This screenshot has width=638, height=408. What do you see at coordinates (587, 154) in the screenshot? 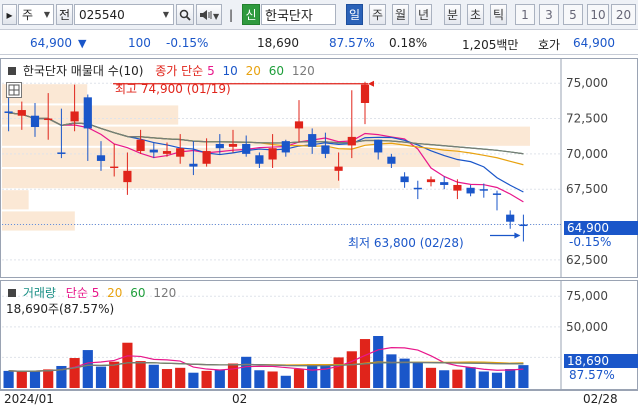
I see `price-tick-label: 70,000` at bounding box center [587, 154].